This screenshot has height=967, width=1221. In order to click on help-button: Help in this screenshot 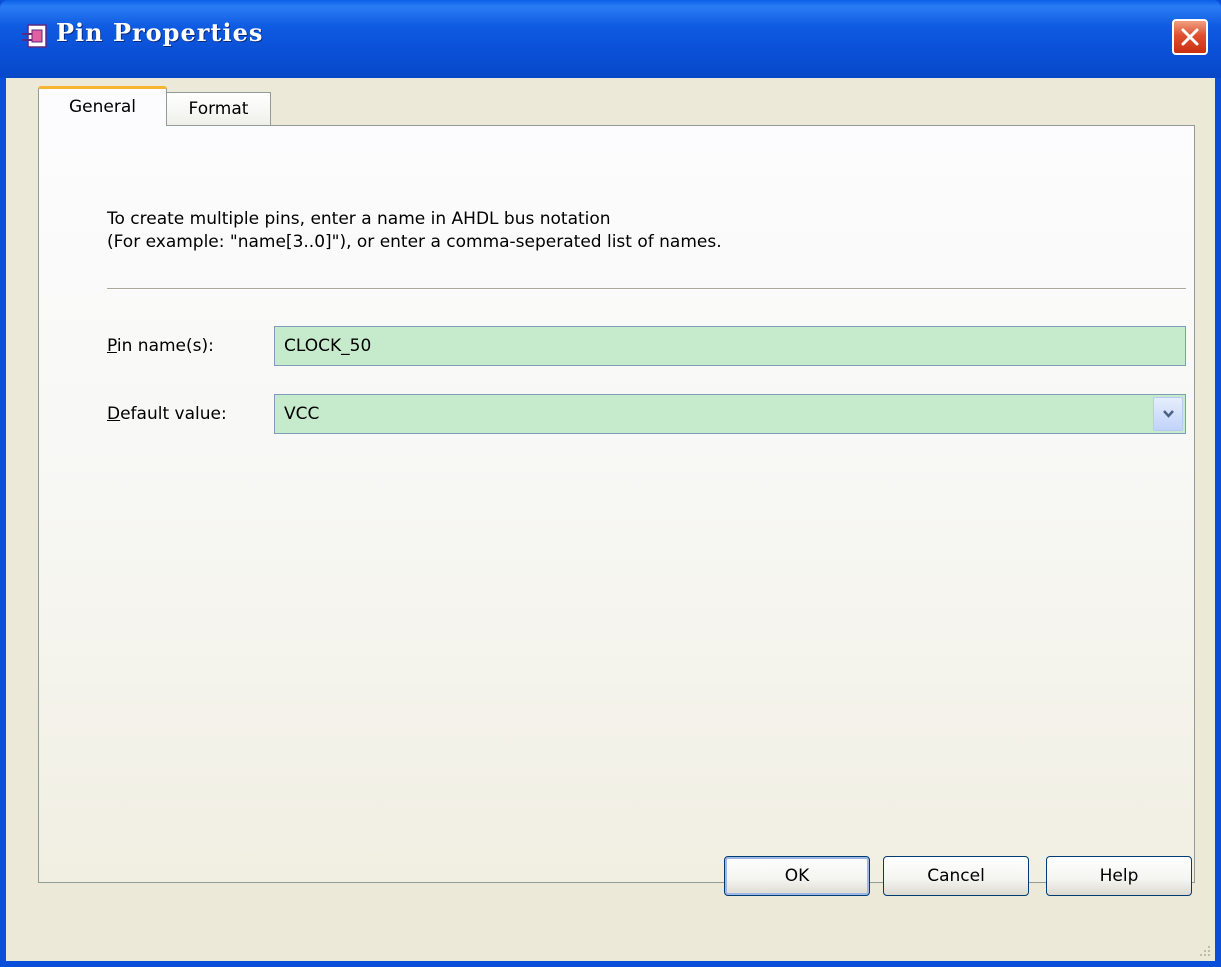, I will do `click(1119, 876)`.